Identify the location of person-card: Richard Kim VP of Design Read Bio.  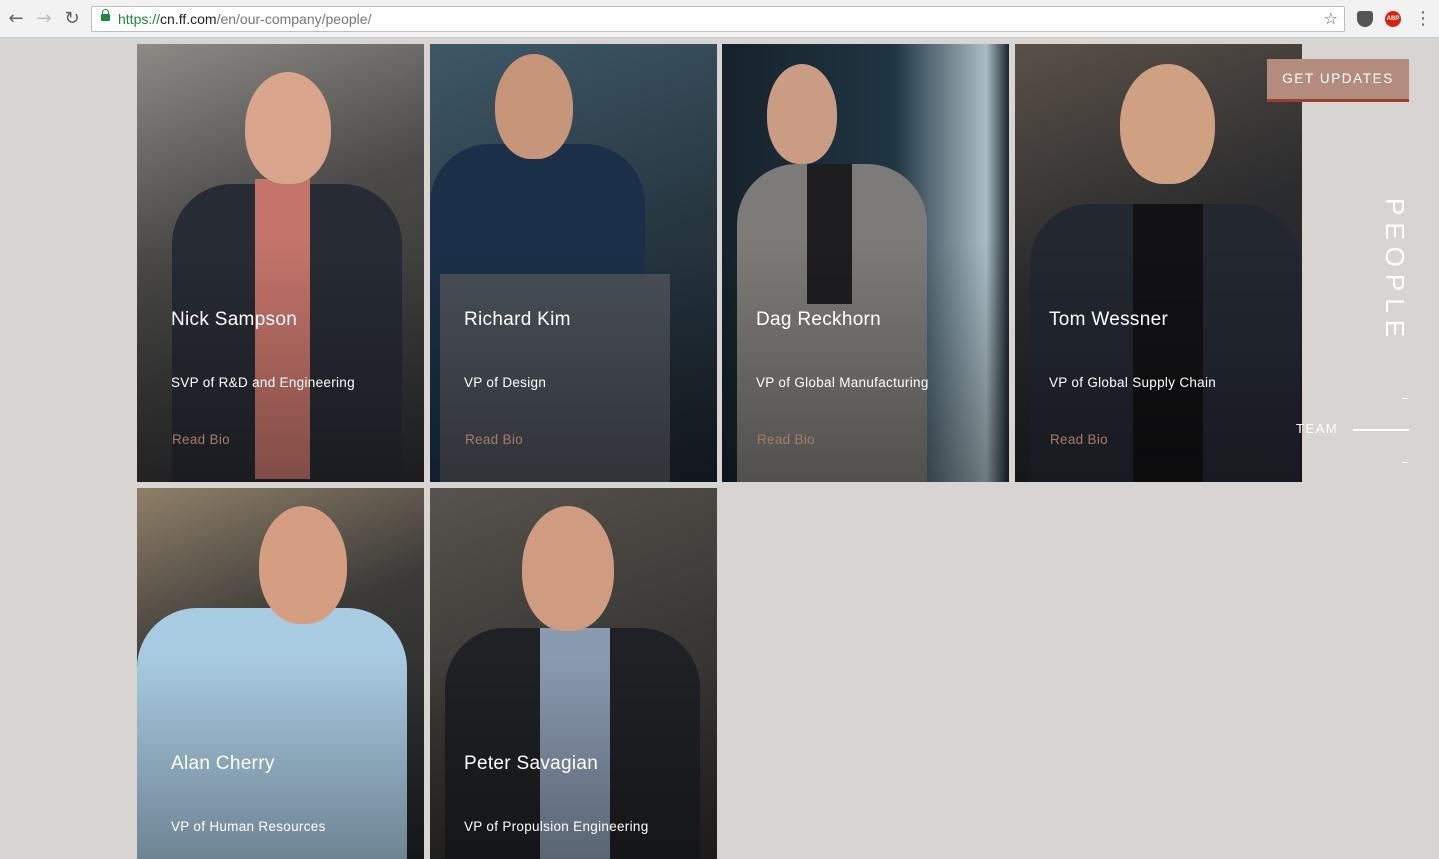
(573, 263).